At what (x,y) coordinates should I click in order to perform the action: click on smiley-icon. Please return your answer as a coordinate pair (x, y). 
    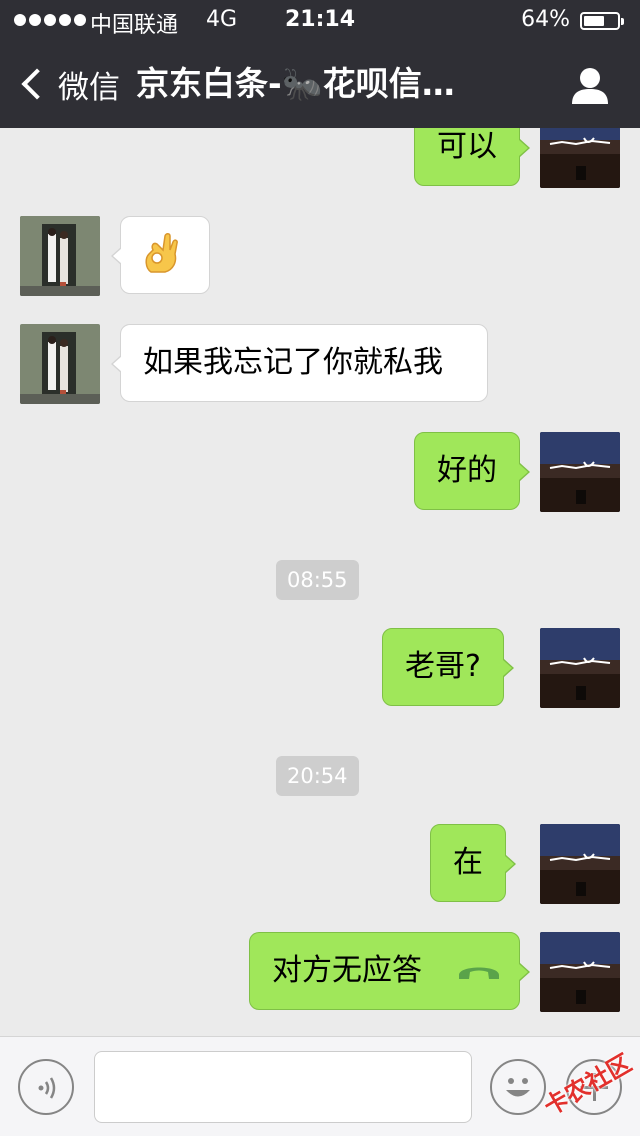
    Looking at the image, I should click on (518, 1087).